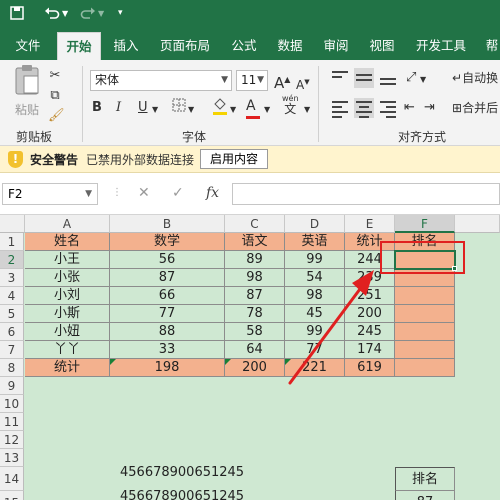 This screenshot has width=500, height=500. I want to click on row-header-1: 1, so click(12, 242).